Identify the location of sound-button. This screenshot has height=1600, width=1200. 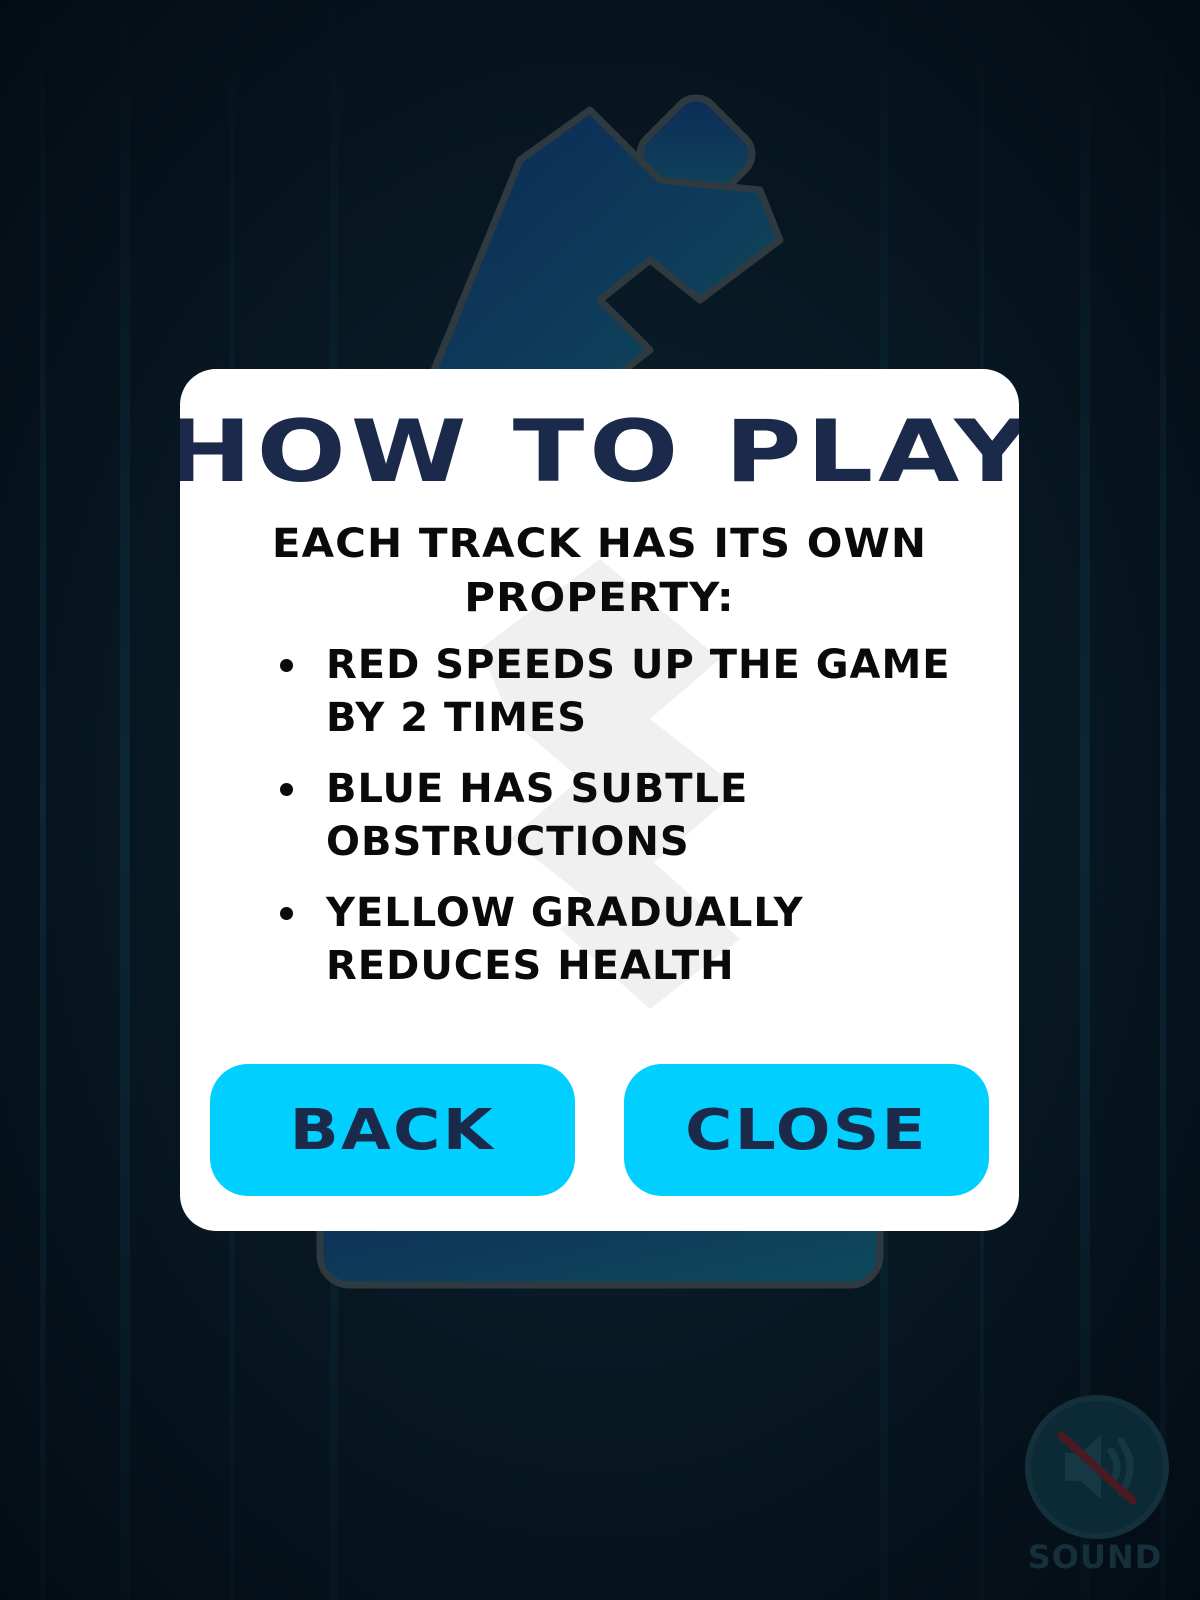
(1097, 1467).